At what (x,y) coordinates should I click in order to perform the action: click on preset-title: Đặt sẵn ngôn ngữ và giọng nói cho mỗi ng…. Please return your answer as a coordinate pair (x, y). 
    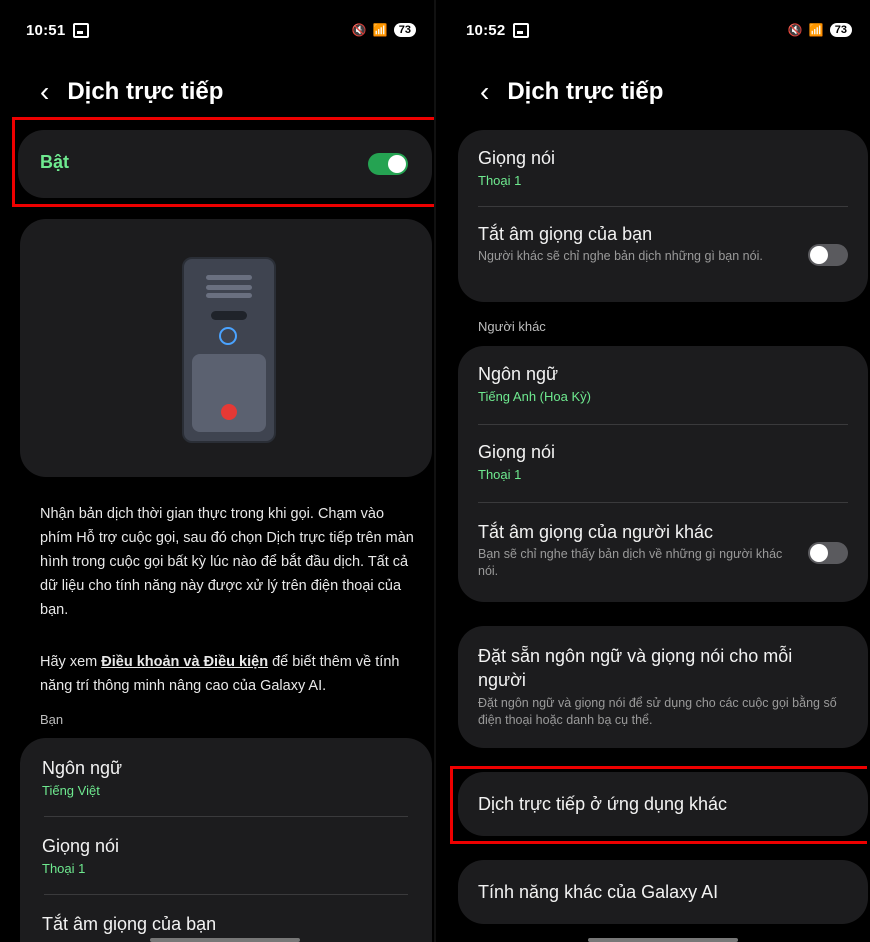
    Looking at the image, I should click on (635, 668).